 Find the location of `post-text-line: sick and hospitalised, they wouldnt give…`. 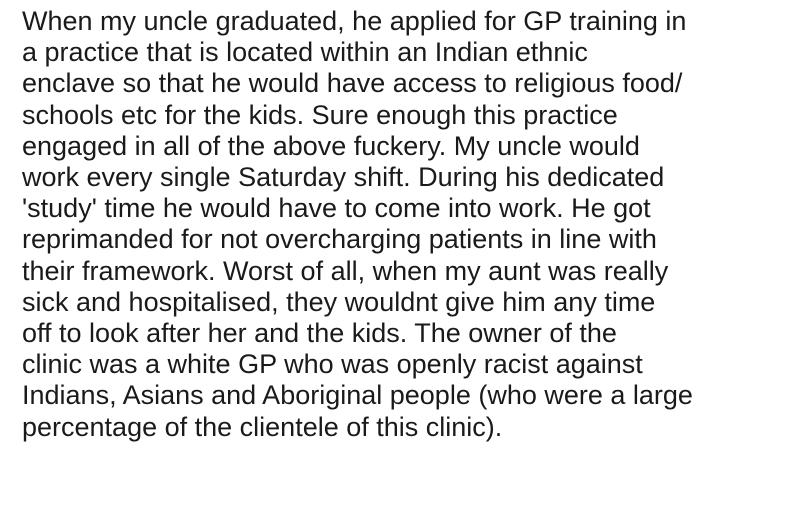

post-text-line: sick and hospitalised, they wouldnt give… is located at coordinates (339, 301).